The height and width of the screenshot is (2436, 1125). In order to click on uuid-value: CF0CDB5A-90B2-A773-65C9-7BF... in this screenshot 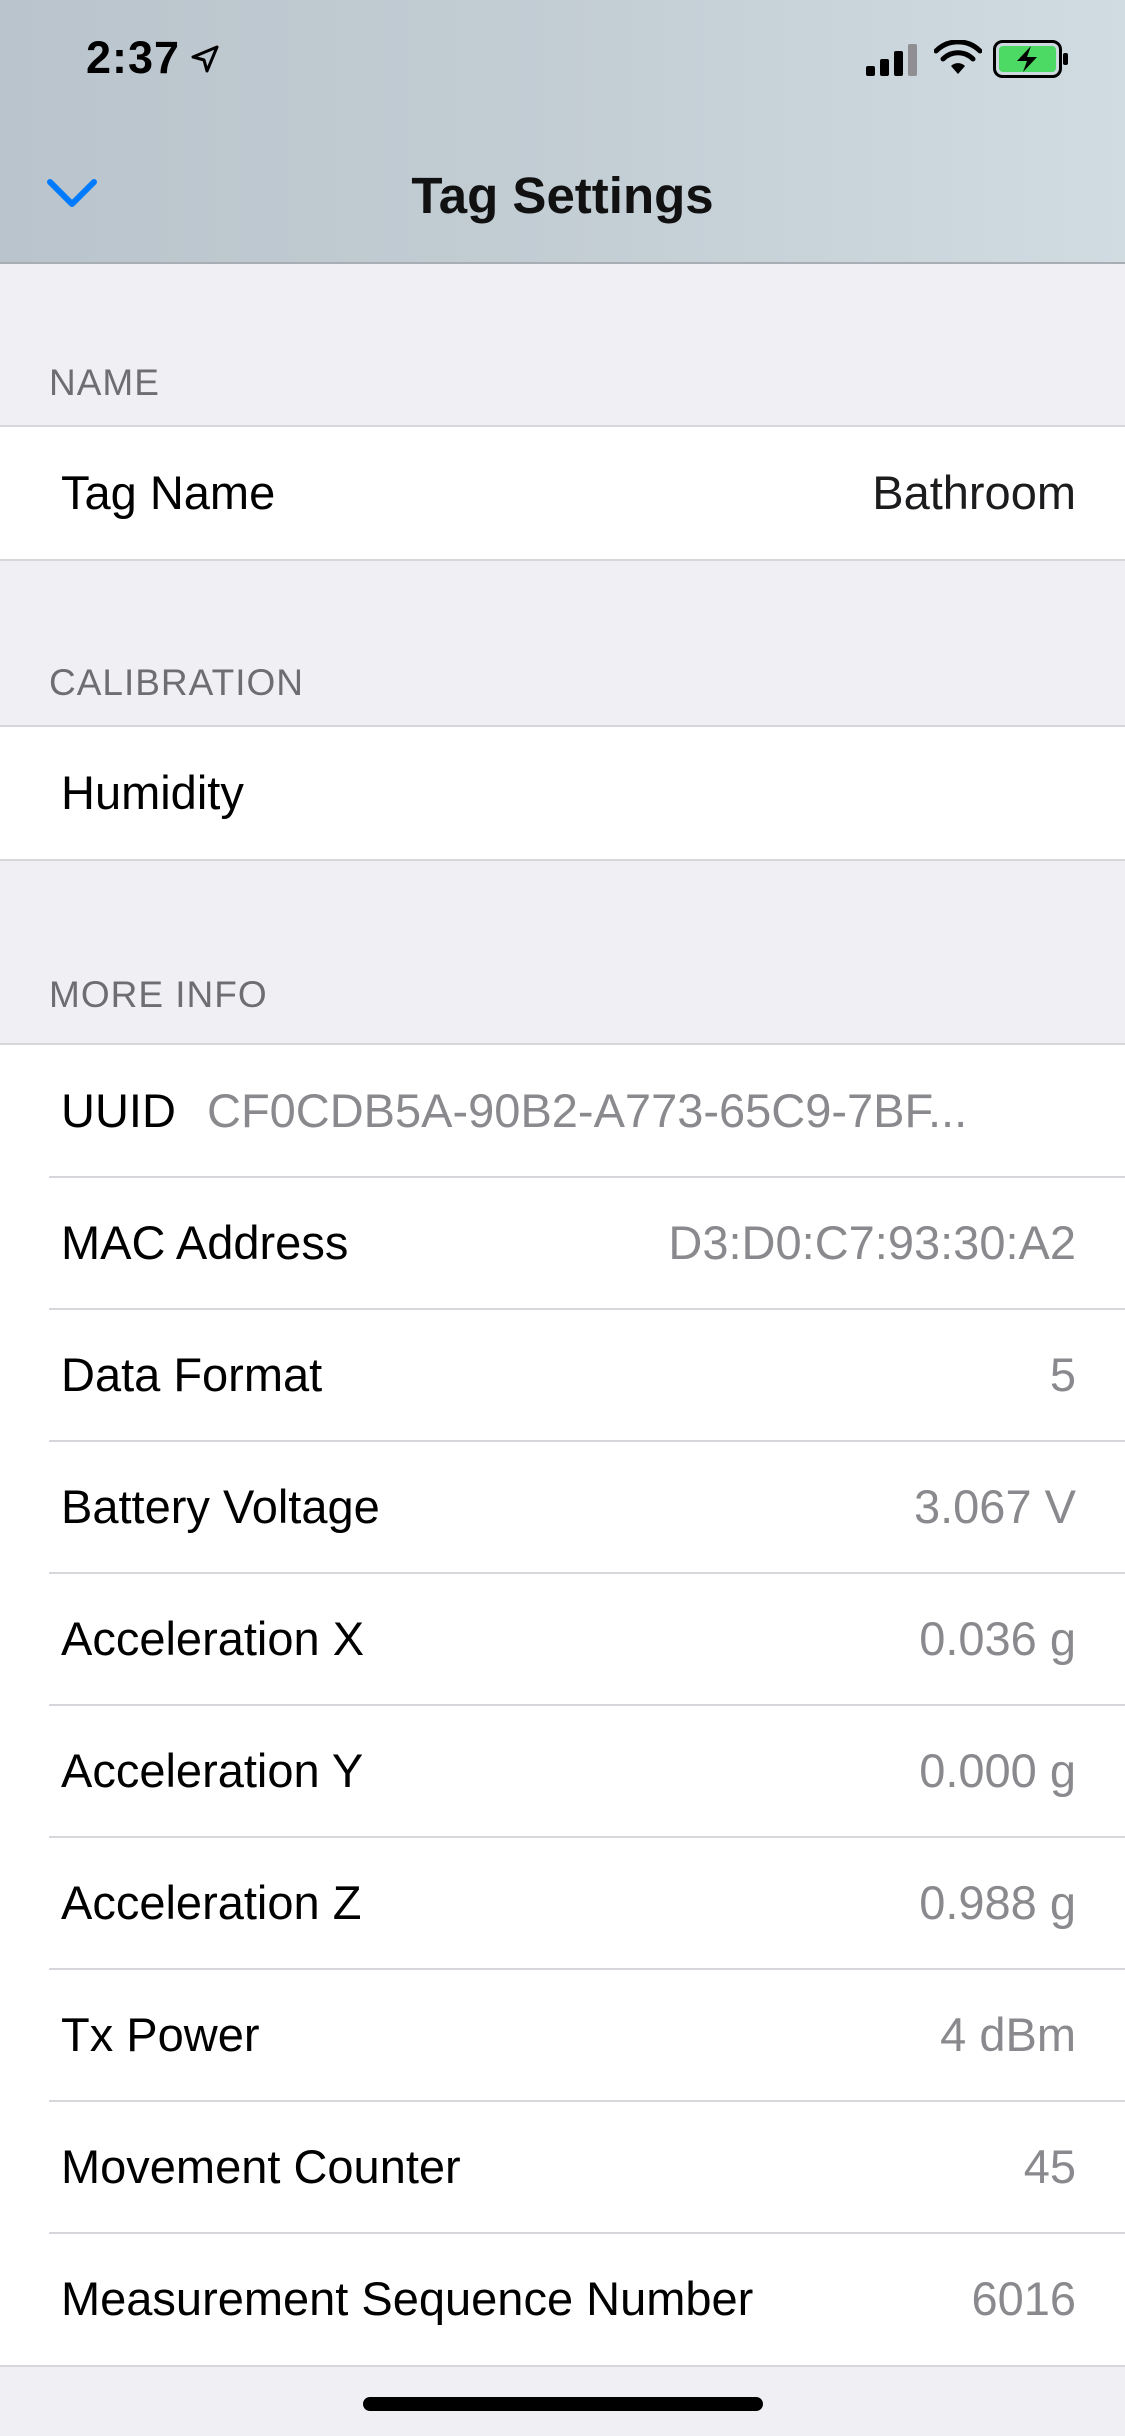, I will do `click(587, 1110)`.